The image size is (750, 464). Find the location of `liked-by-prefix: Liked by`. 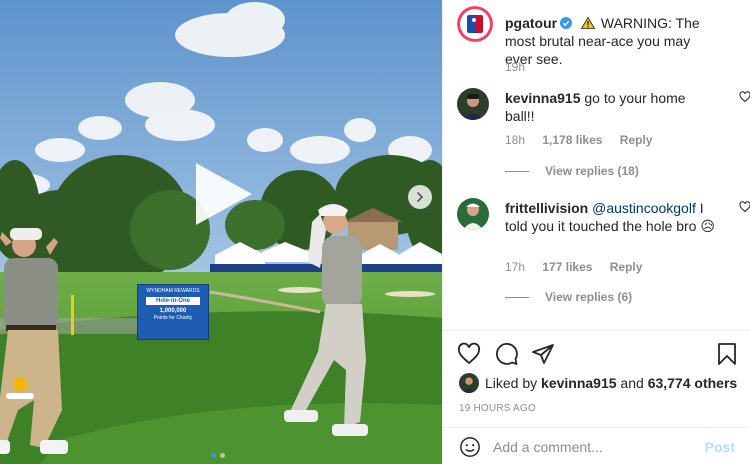

liked-by-prefix: Liked by is located at coordinates (513, 383).